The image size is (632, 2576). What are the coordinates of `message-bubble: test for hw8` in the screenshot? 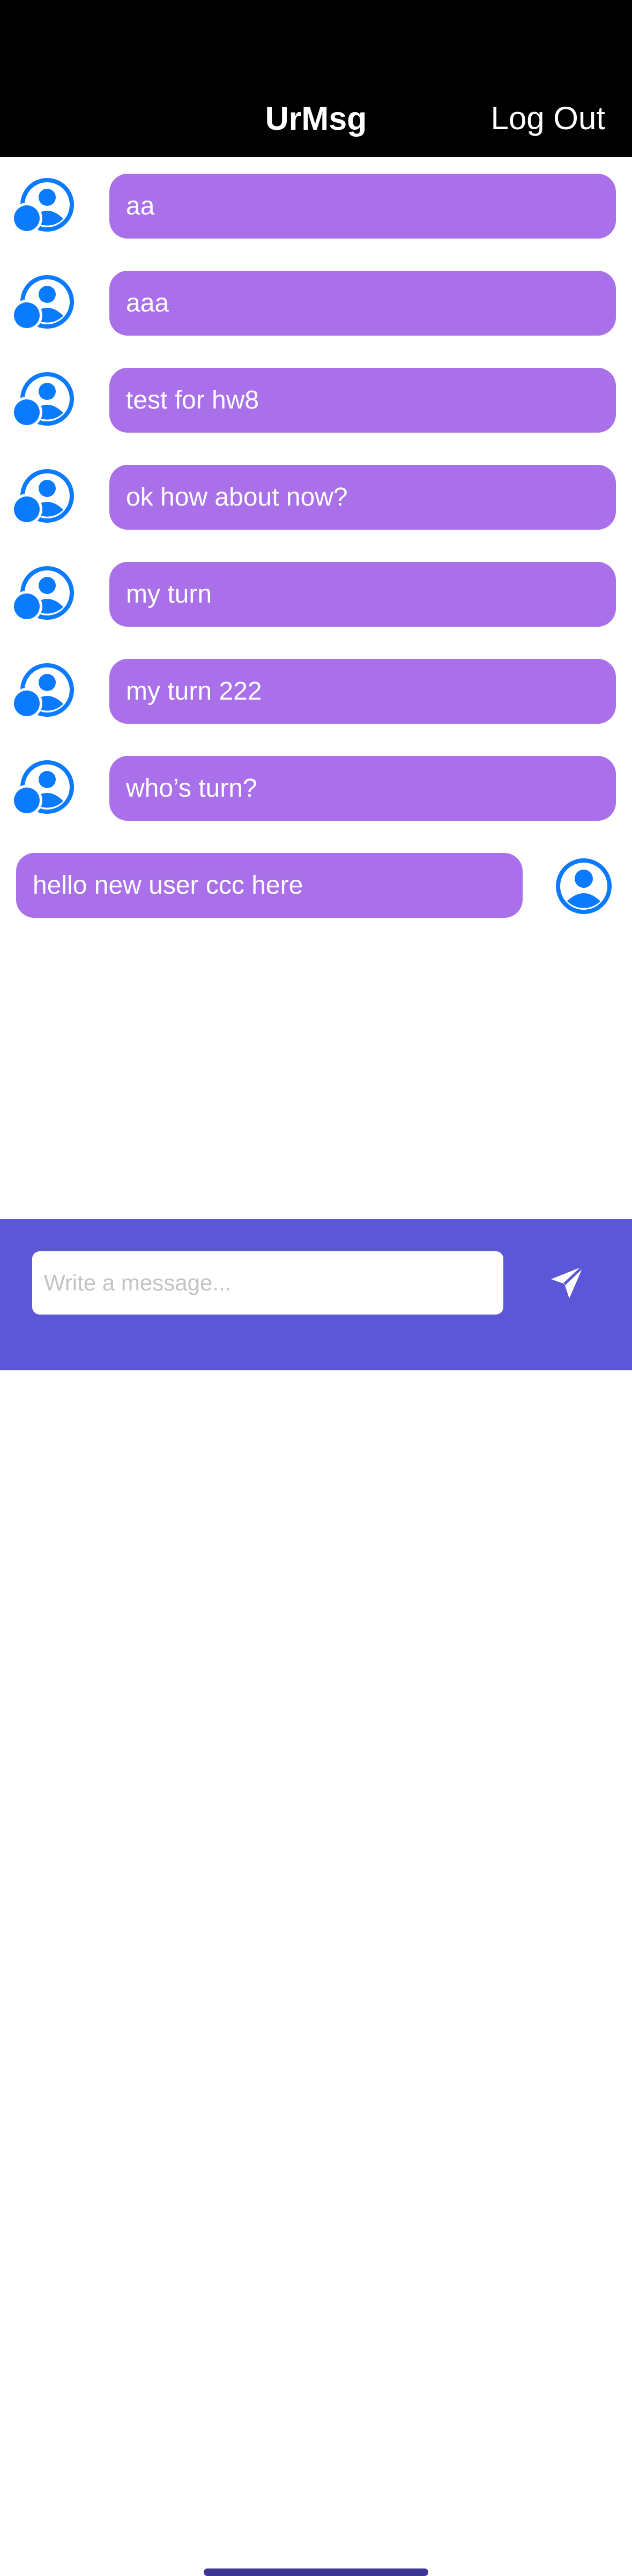 It's located at (362, 401).